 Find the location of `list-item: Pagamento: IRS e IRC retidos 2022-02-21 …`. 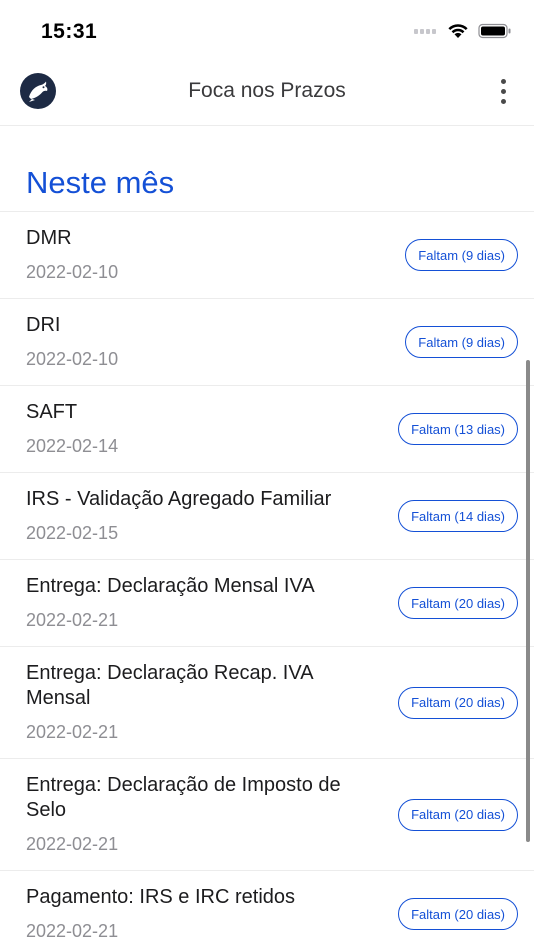

list-item: Pagamento: IRS e IRC retidos 2022-02-21 … is located at coordinates (267, 910).